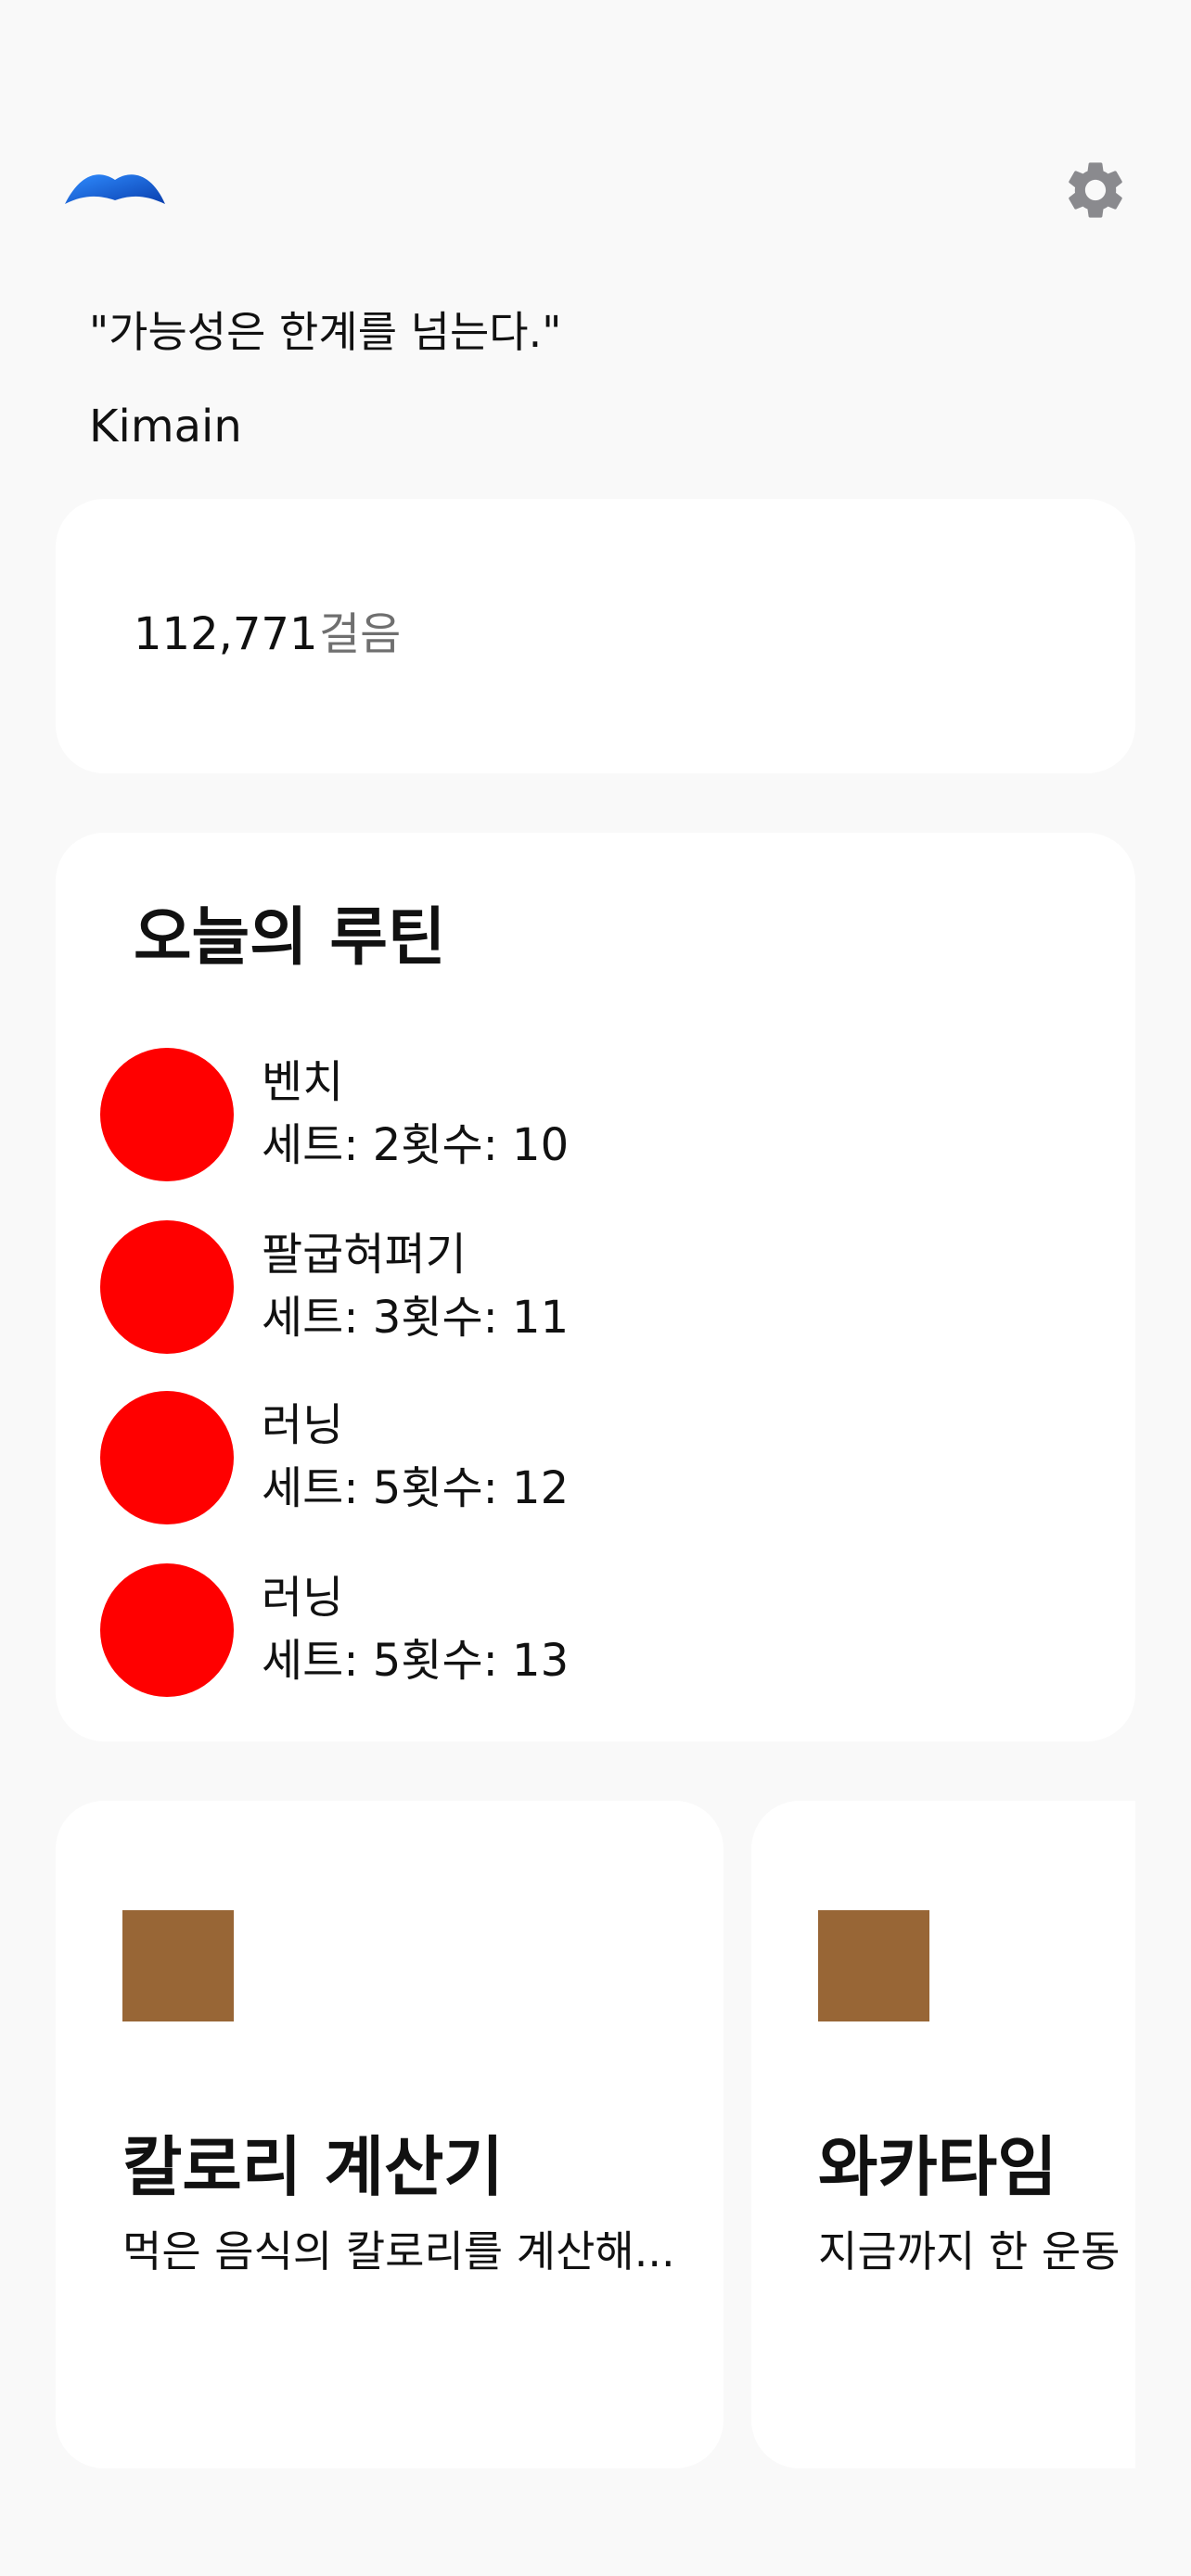 This screenshot has height=2576, width=1191. Describe the element at coordinates (416, 1318) in the screenshot. I see `routine-item-detail: 세트: 3횟수: 11` at that location.